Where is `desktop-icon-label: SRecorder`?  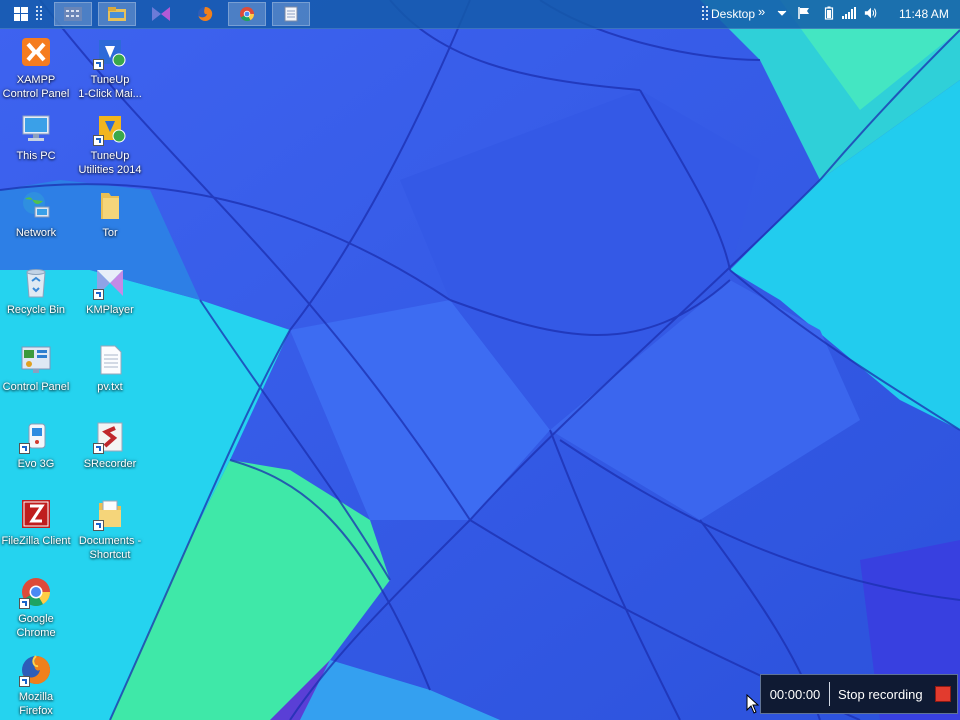 desktop-icon-label: SRecorder is located at coordinates (110, 464).